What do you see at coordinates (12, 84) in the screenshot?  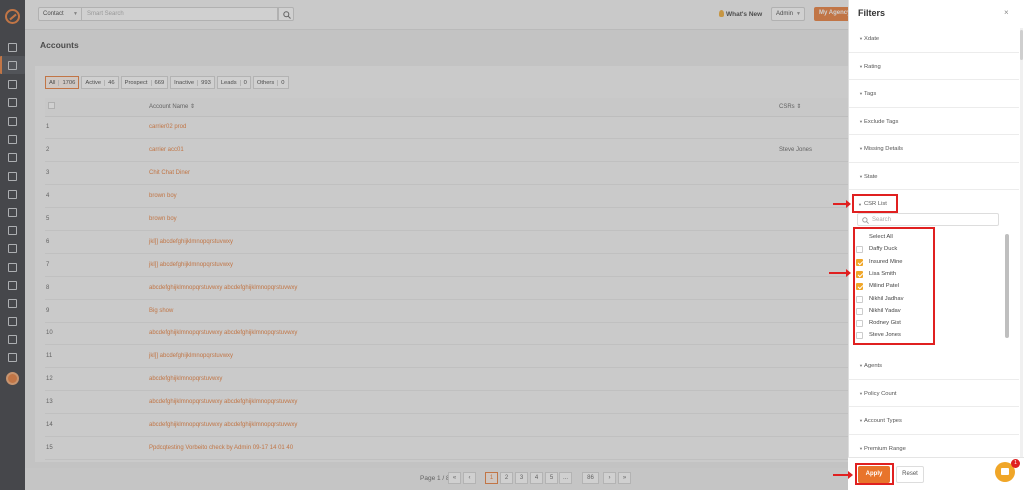 I see `nav-contacts-icon` at bounding box center [12, 84].